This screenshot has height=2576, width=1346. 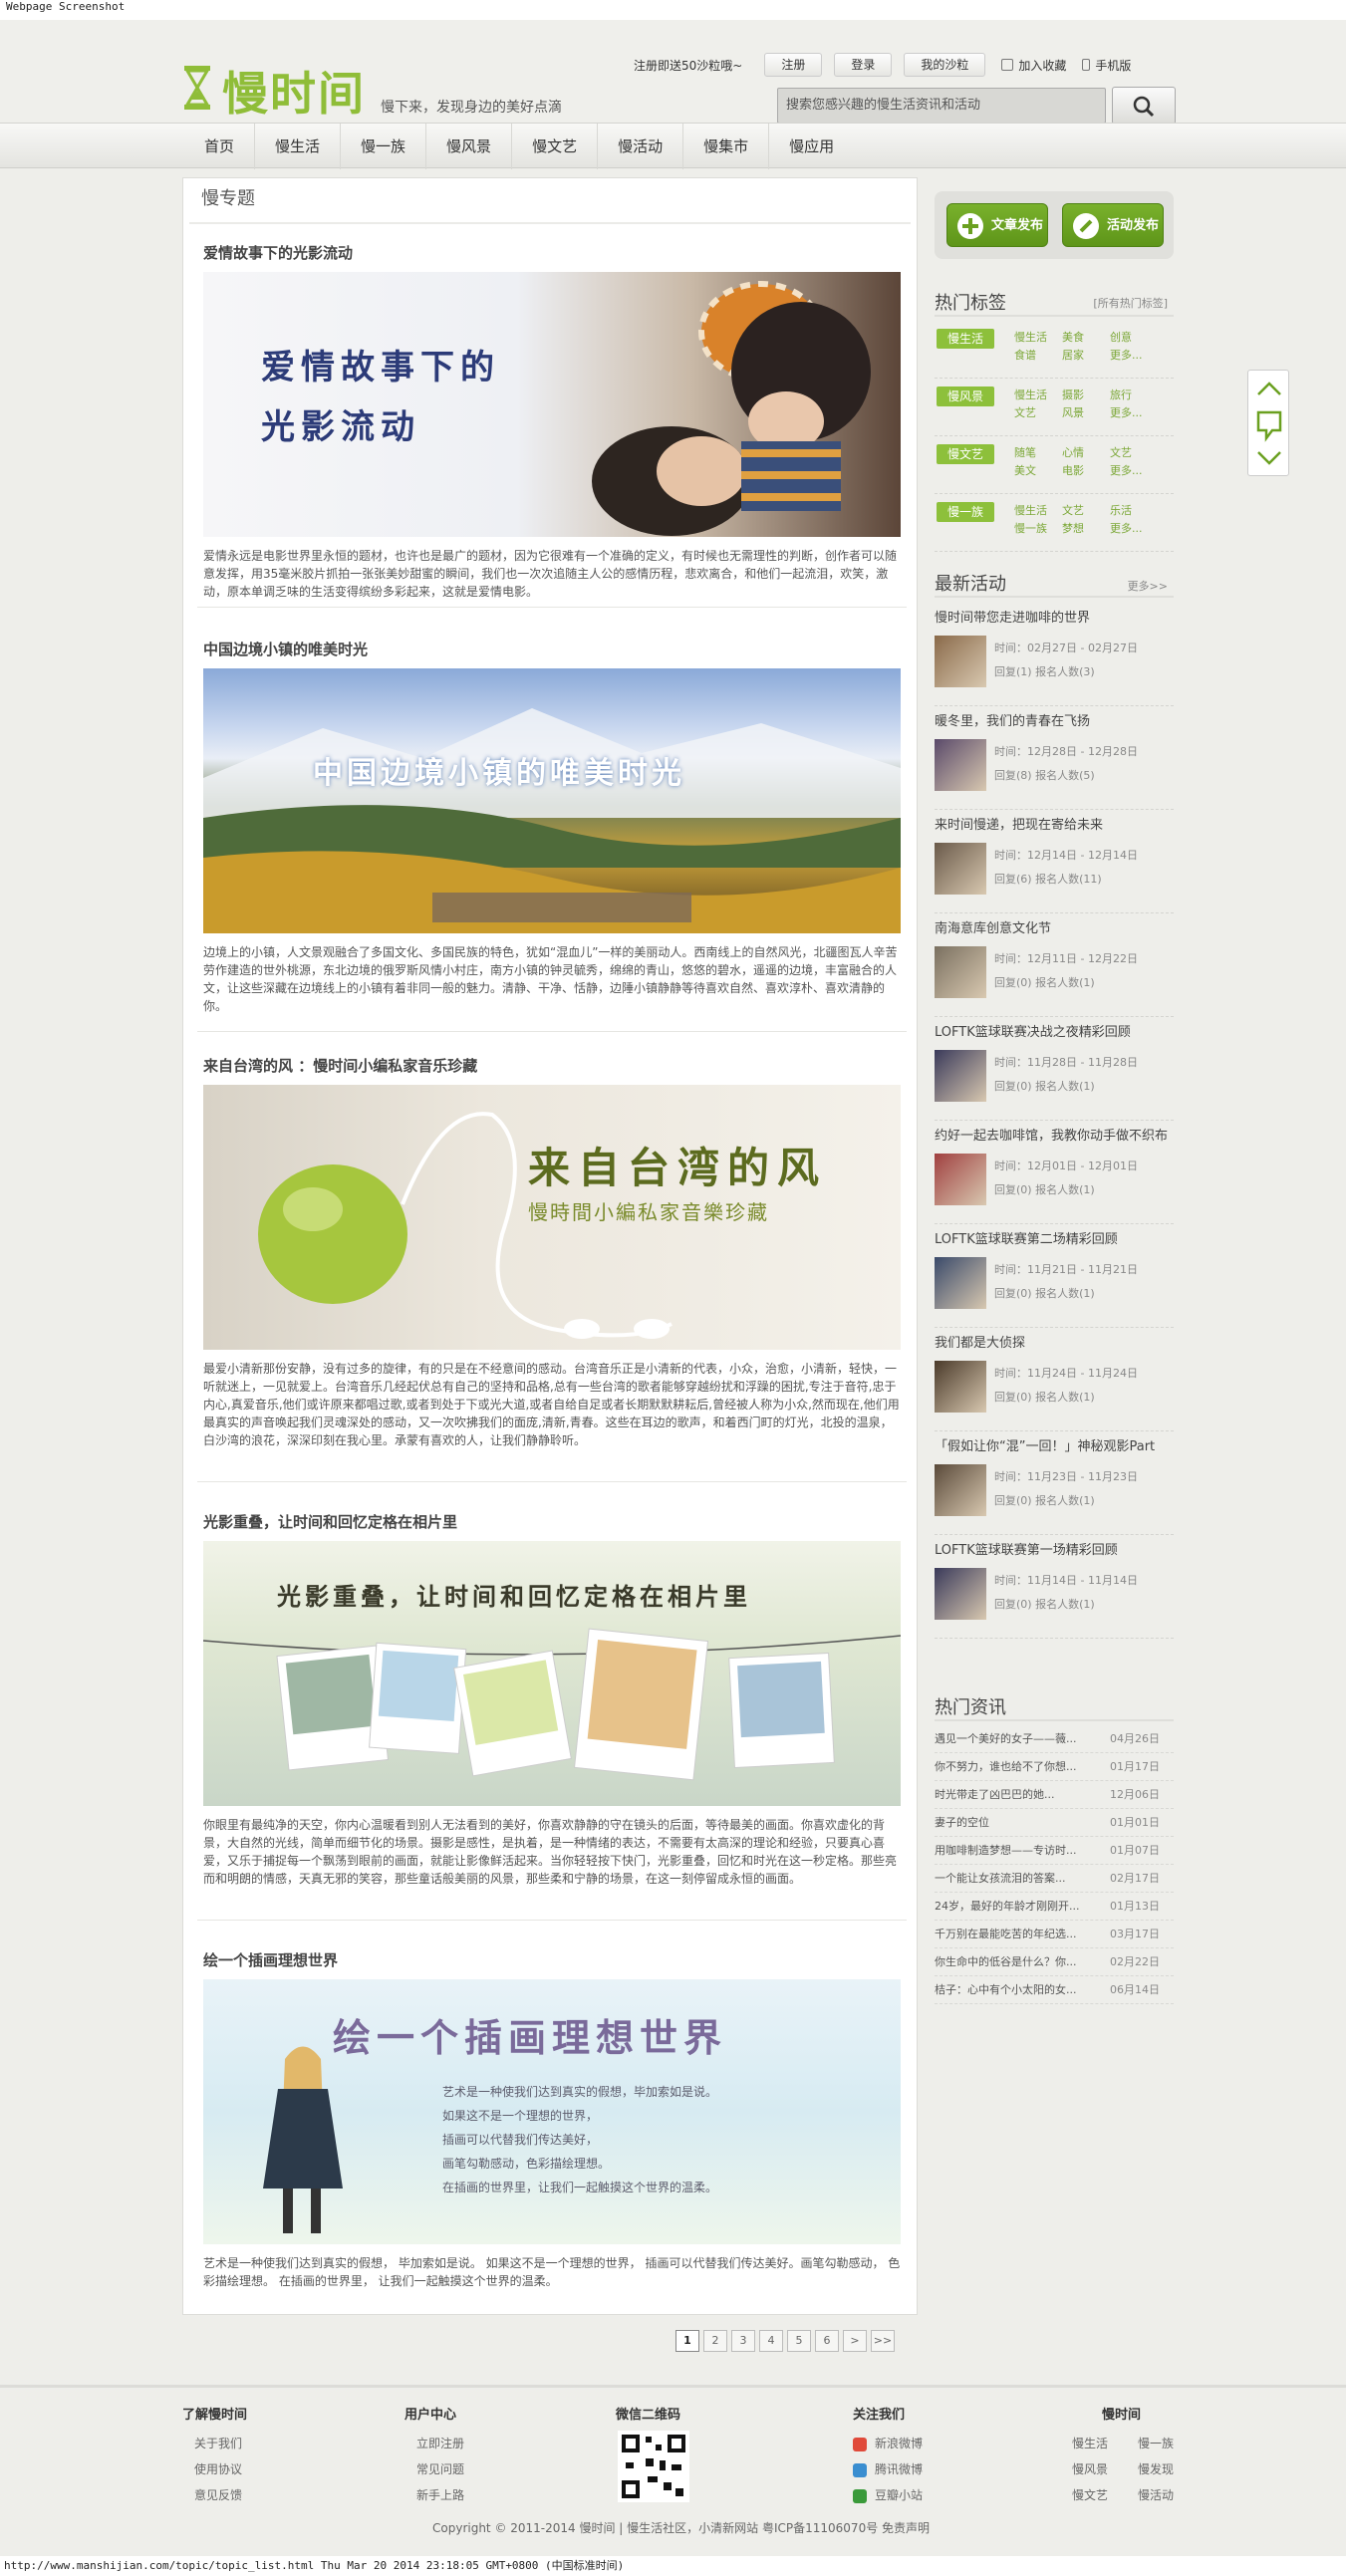 I want to click on publish-event-button: 活动发布, so click(x=1113, y=225).